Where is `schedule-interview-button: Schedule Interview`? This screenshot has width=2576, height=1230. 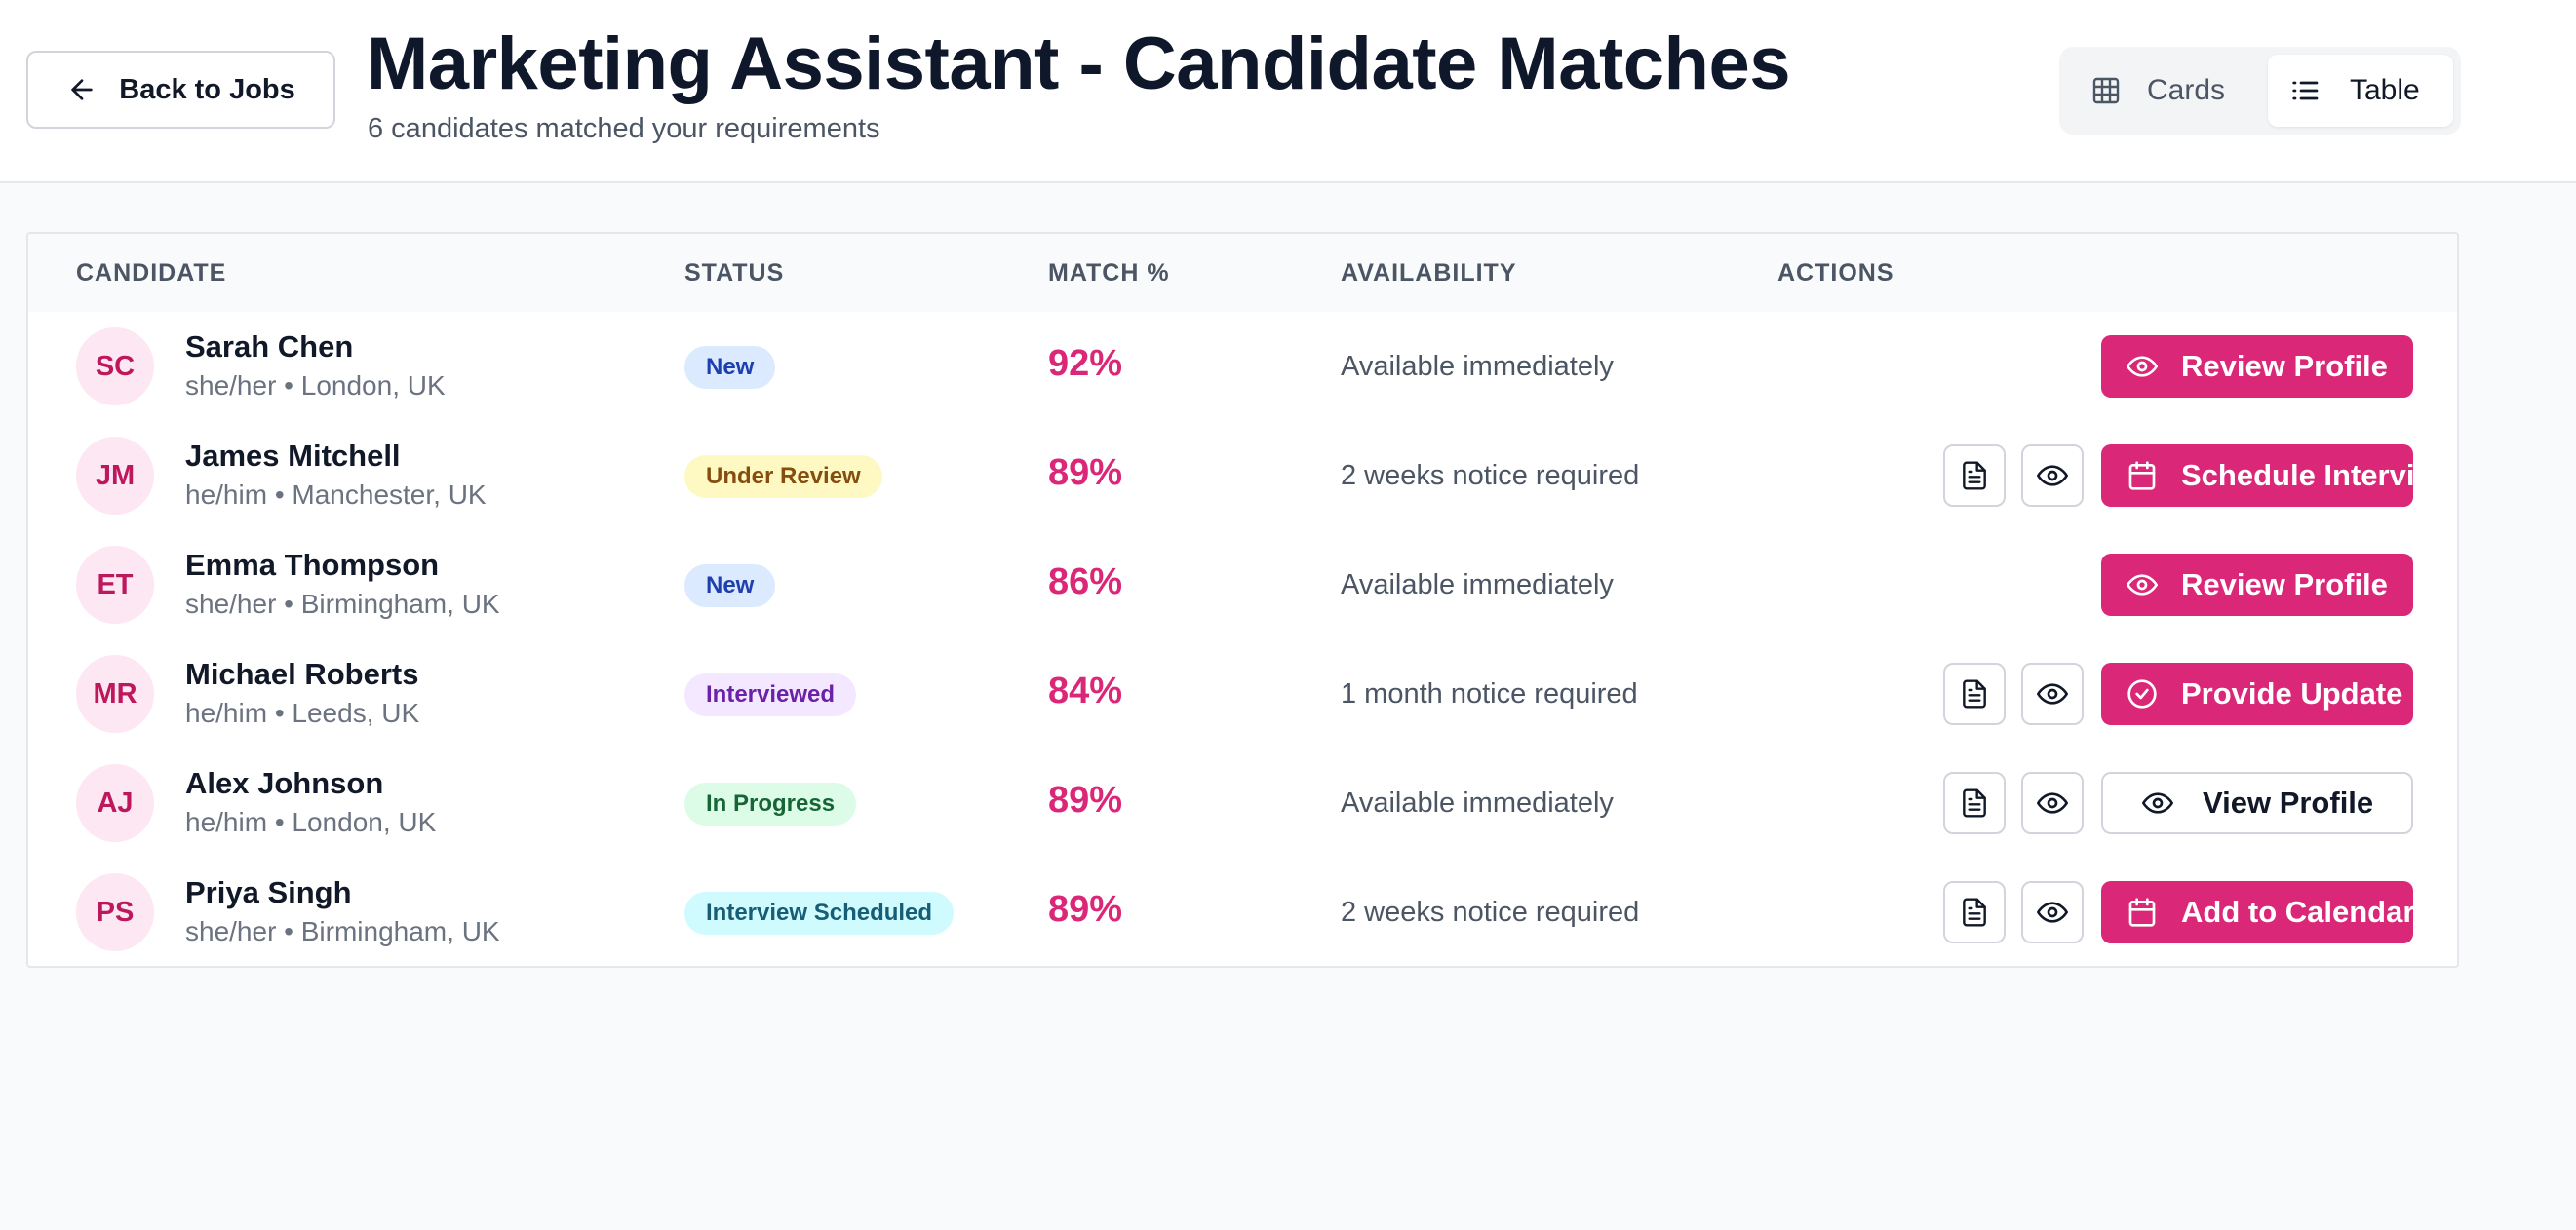
schedule-interview-button: Schedule Interview is located at coordinates (2257, 476).